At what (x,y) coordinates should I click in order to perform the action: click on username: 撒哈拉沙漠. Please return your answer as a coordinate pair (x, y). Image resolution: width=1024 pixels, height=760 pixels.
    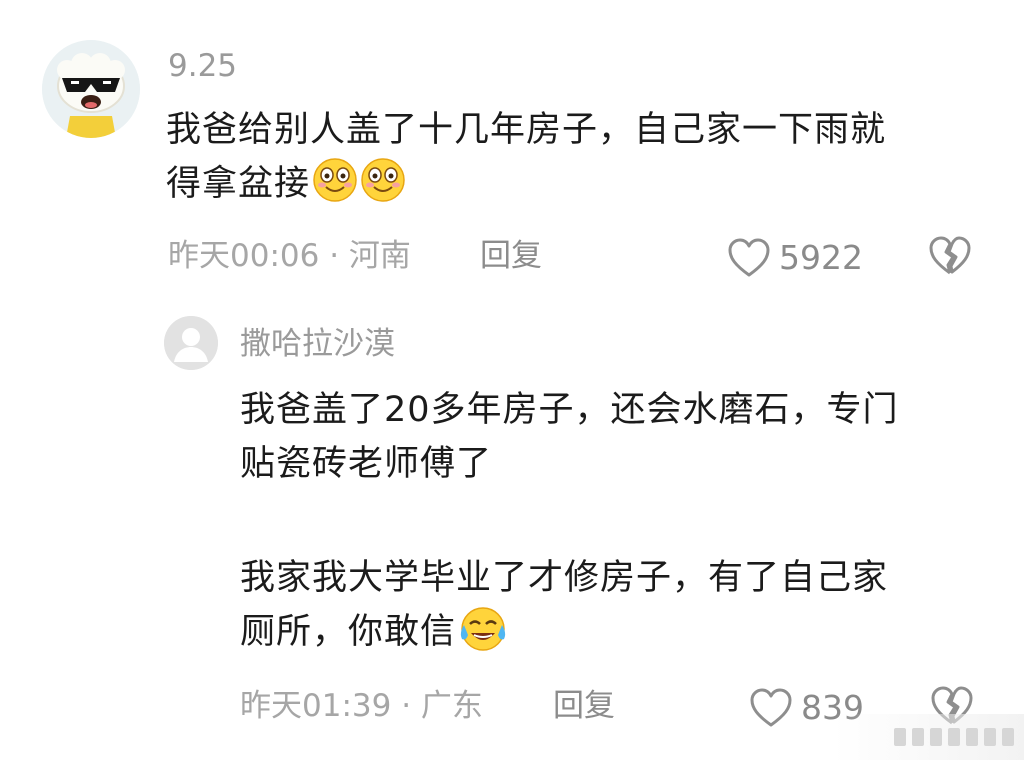
    Looking at the image, I should click on (317, 344).